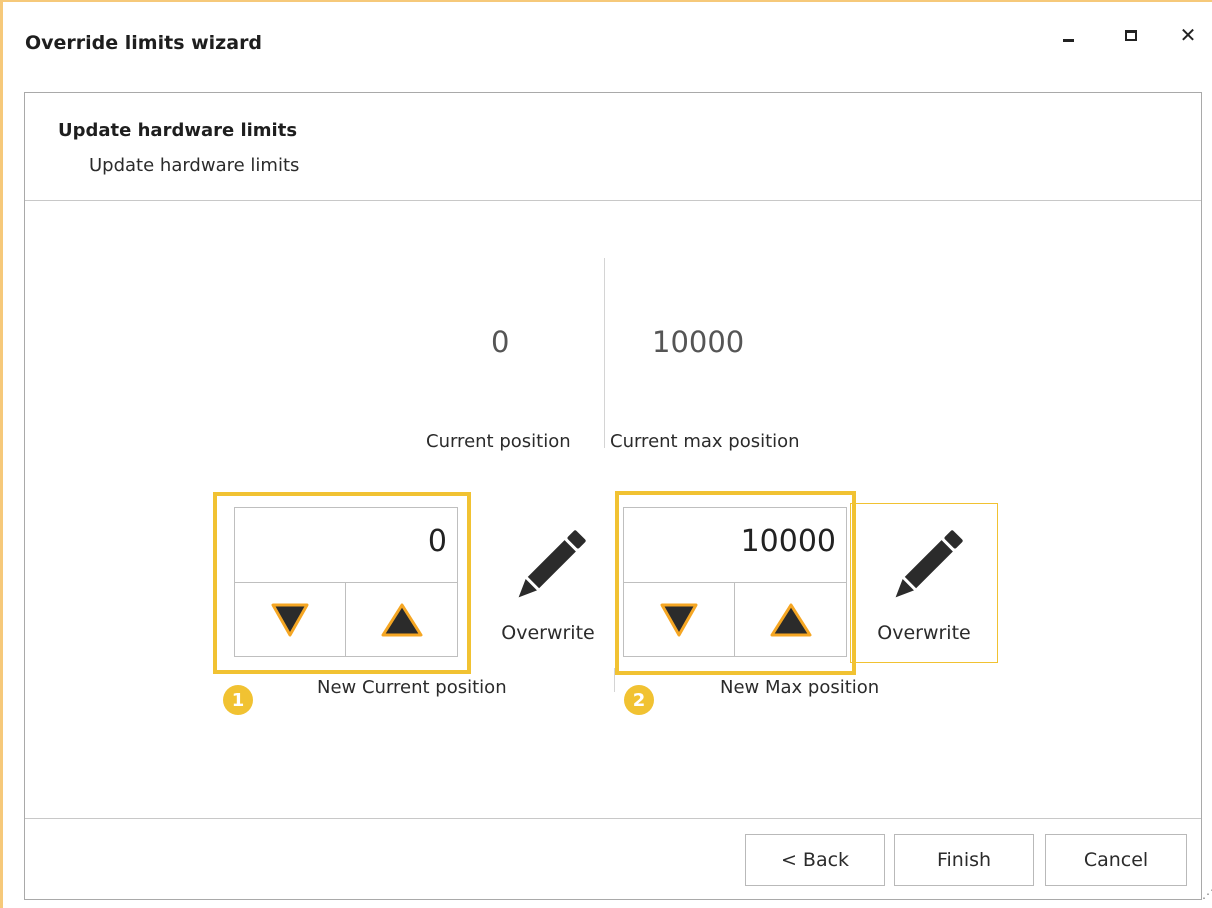 The image size is (1212, 908). Describe the element at coordinates (144, 43) in the screenshot. I see `window-title: Override limits wizard` at that location.